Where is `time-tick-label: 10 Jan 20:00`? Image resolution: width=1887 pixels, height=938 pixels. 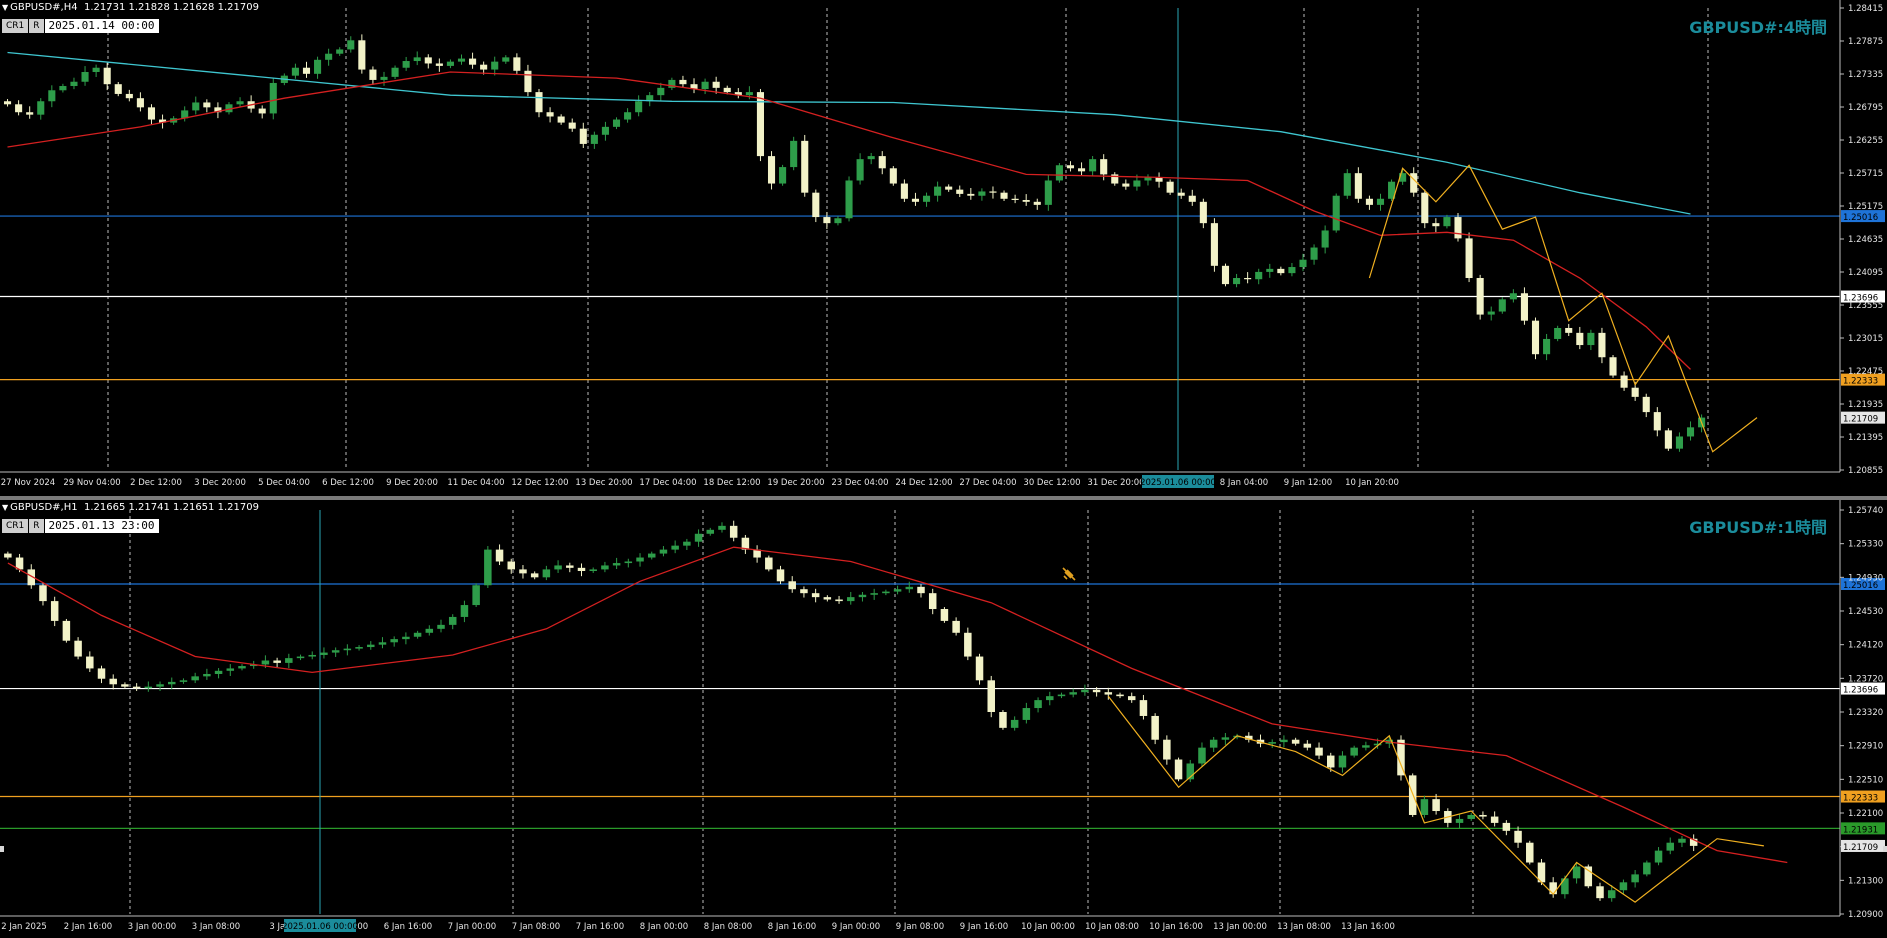
time-tick-label: 10 Jan 20:00 is located at coordinates (1372, 483).